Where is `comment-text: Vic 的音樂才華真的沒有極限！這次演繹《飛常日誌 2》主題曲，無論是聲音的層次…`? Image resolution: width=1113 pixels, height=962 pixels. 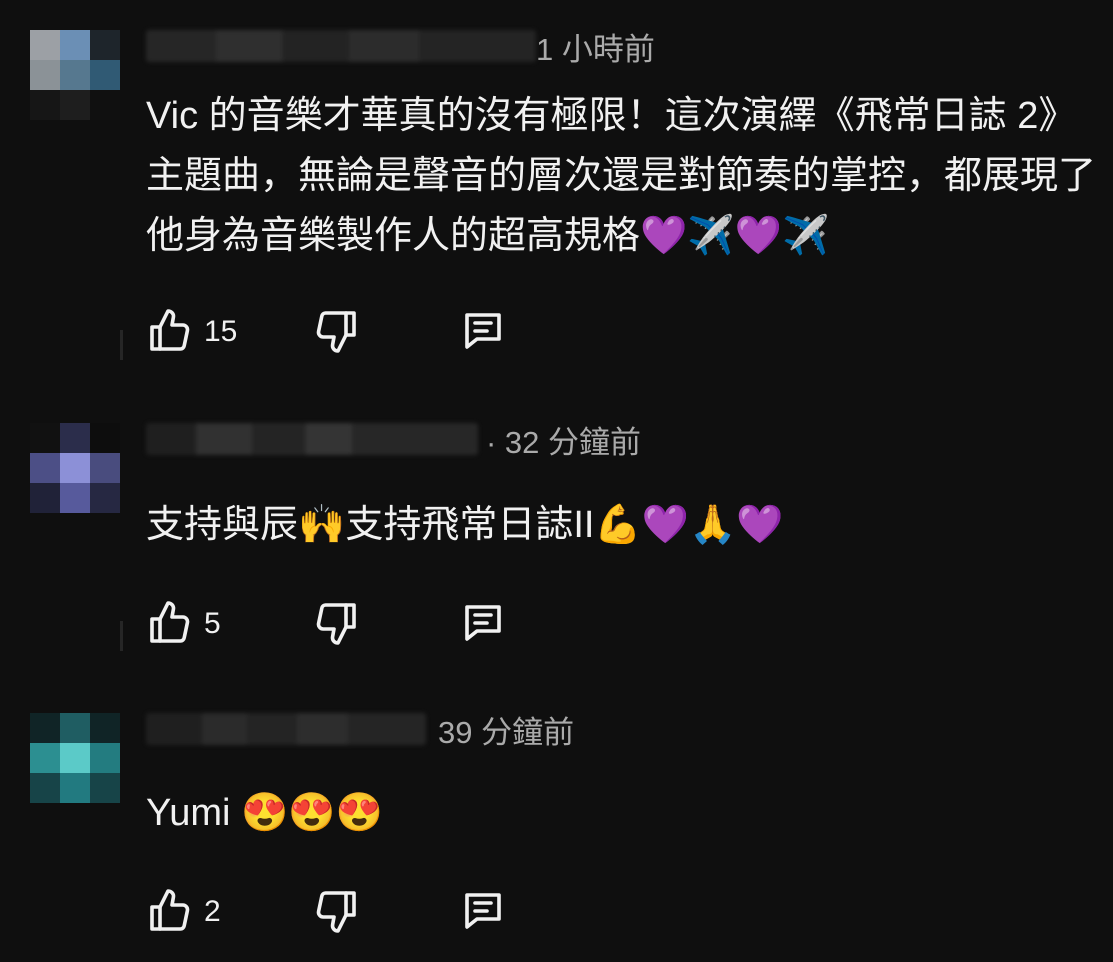 comment-text: Vic 的音樂才華真的沒有極限！這次演繹《飛常日誌 2》主題曲，無論是聲音的層次… is located at coordinates (621, 176).